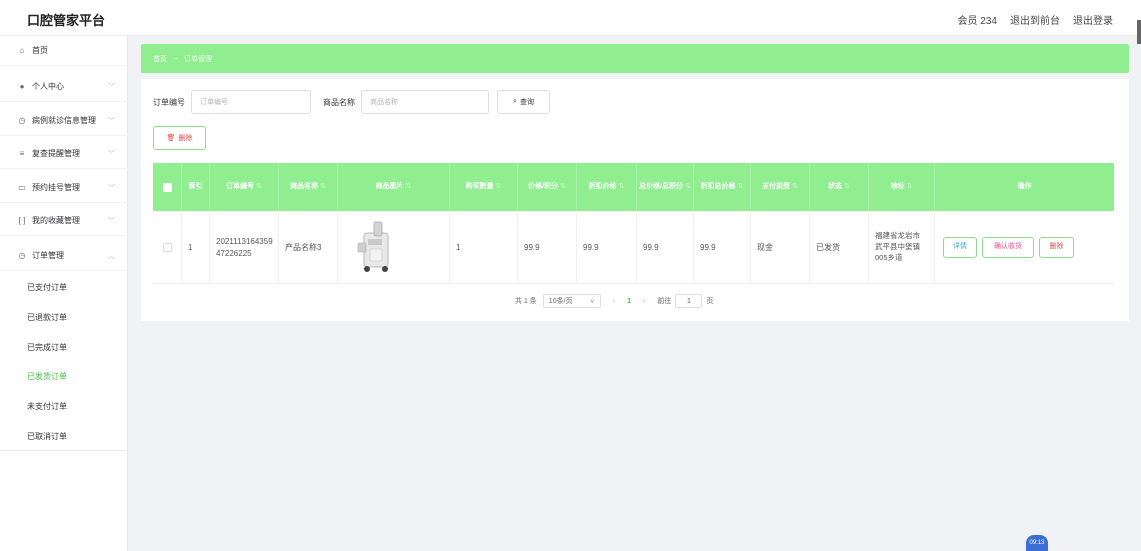  Describe the element at coordinates (644, 301) in the screenshot. I see `next-page-icon: ›` at that location.